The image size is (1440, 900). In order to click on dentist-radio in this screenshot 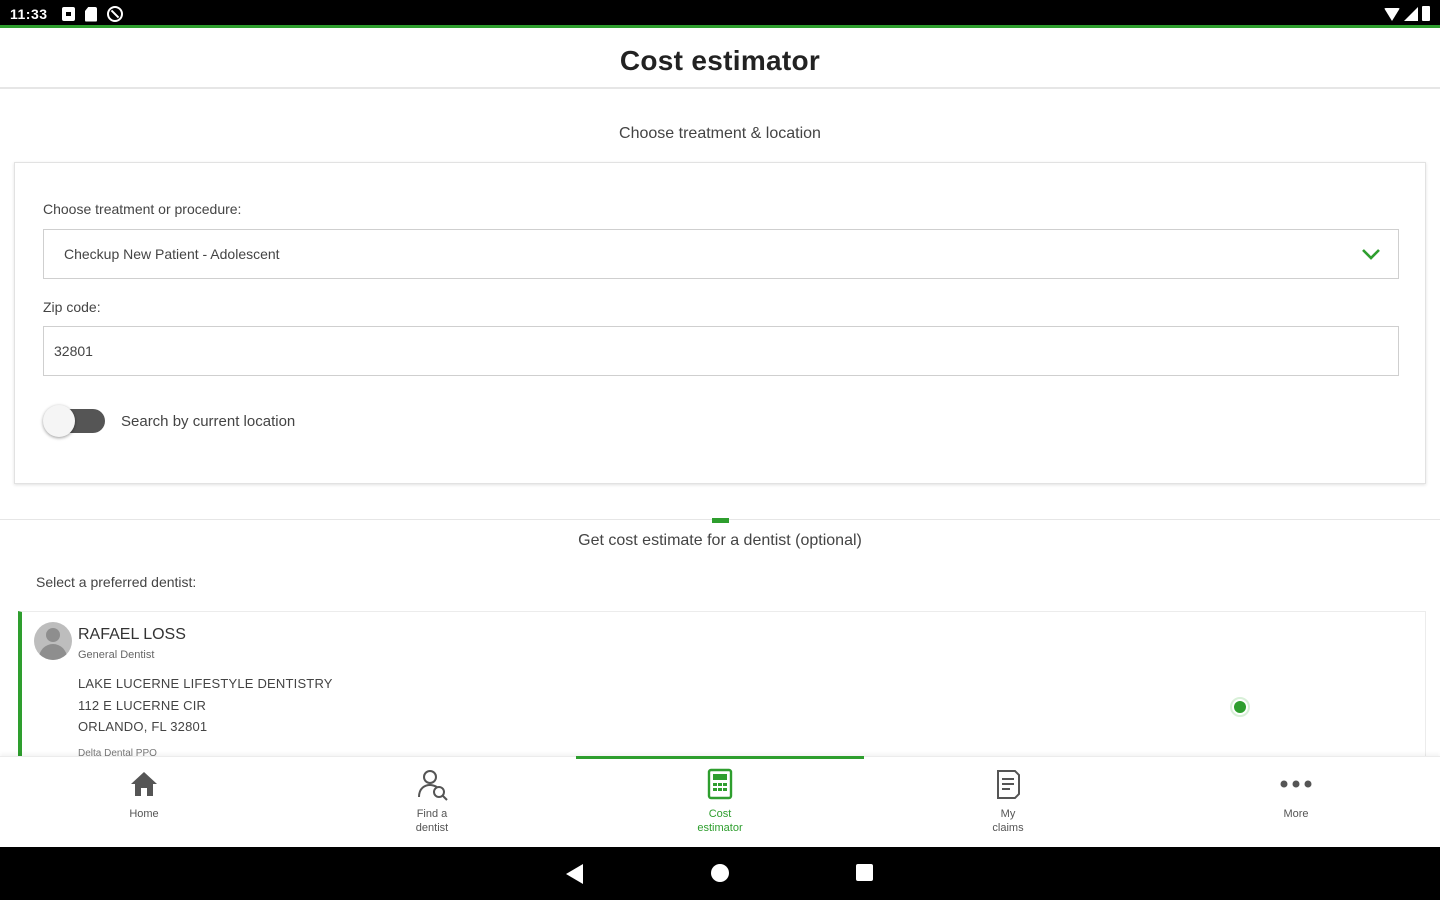, I will do `click(1240, 707)`.